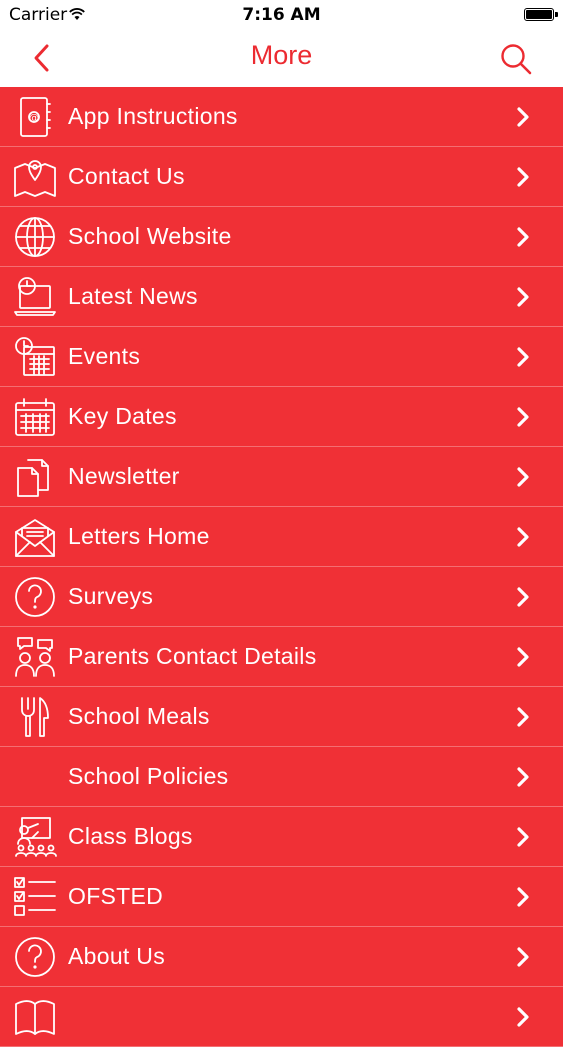  What do you see at coordinates (150, 236) in the screenshot?
I see `menu-item-label: School Website` at bounding box center [150, 236].